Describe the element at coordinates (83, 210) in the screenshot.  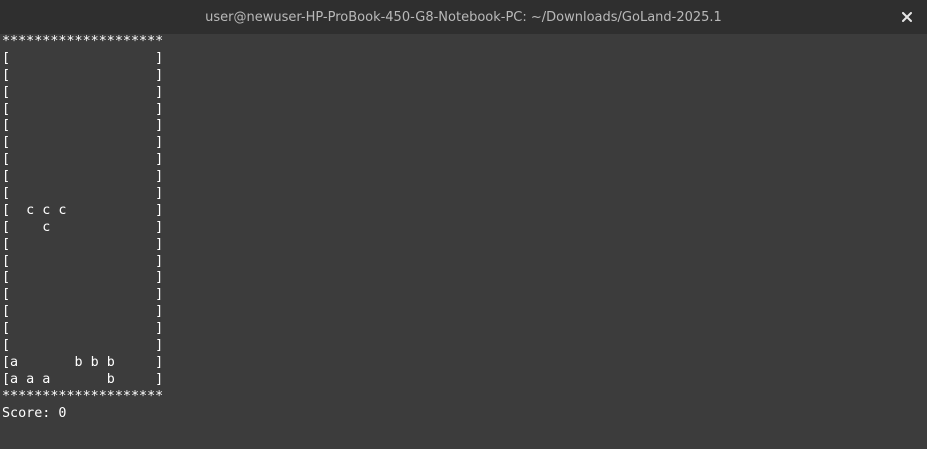
I see `board-row: [ c c c ]` at that location.